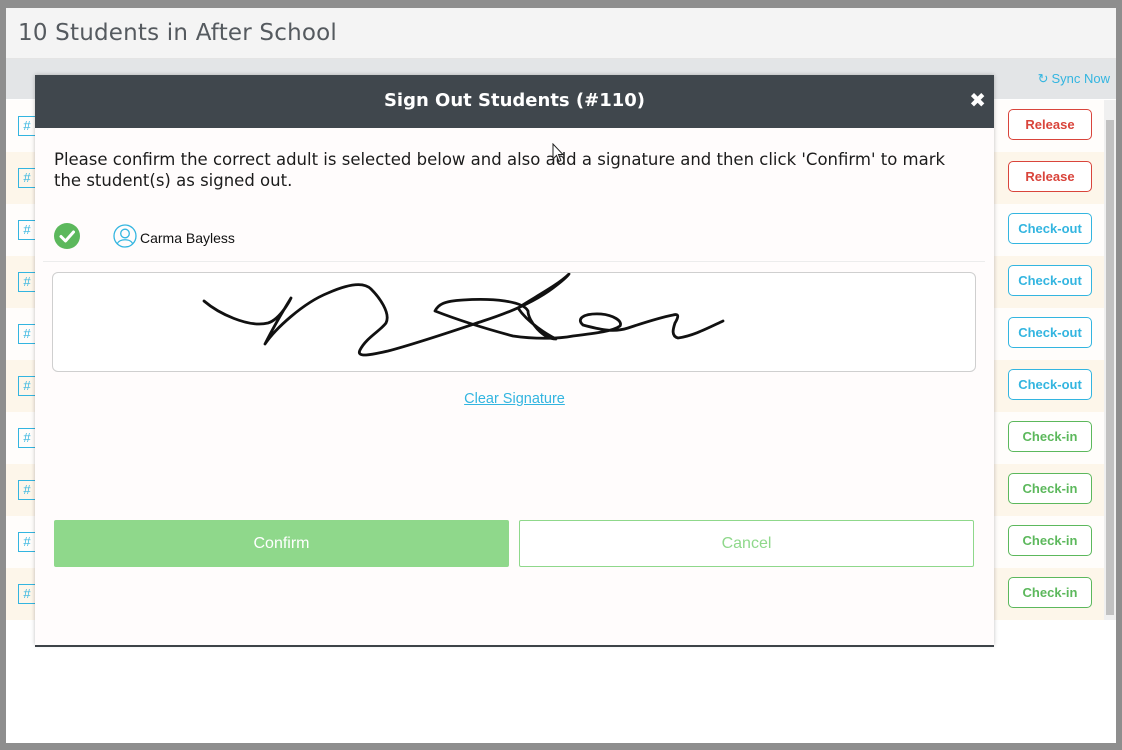 The image size is (1122, 750). What do you see at coordinates (281, 543) in the screenshot?
I see `confirm-button: Confirm` at bounding box center [281, 543].